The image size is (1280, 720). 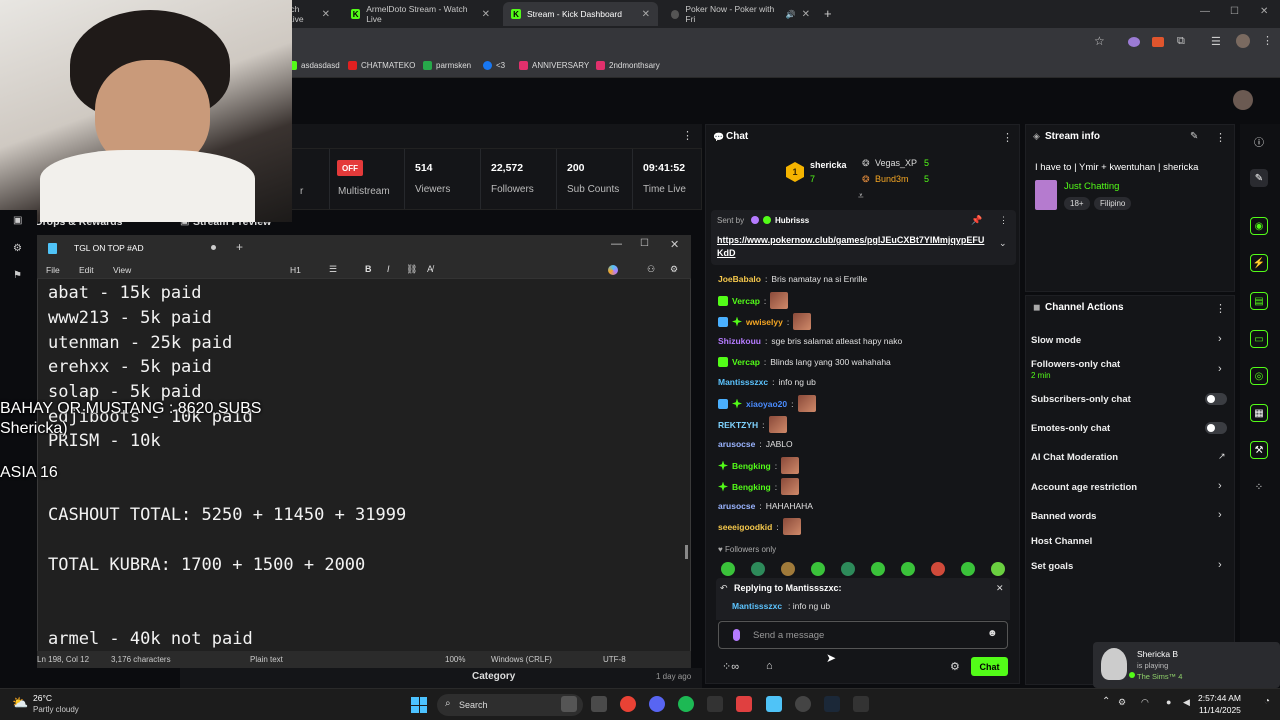 I want to click on new-tab-icon: +, so click(x=239, y=247).